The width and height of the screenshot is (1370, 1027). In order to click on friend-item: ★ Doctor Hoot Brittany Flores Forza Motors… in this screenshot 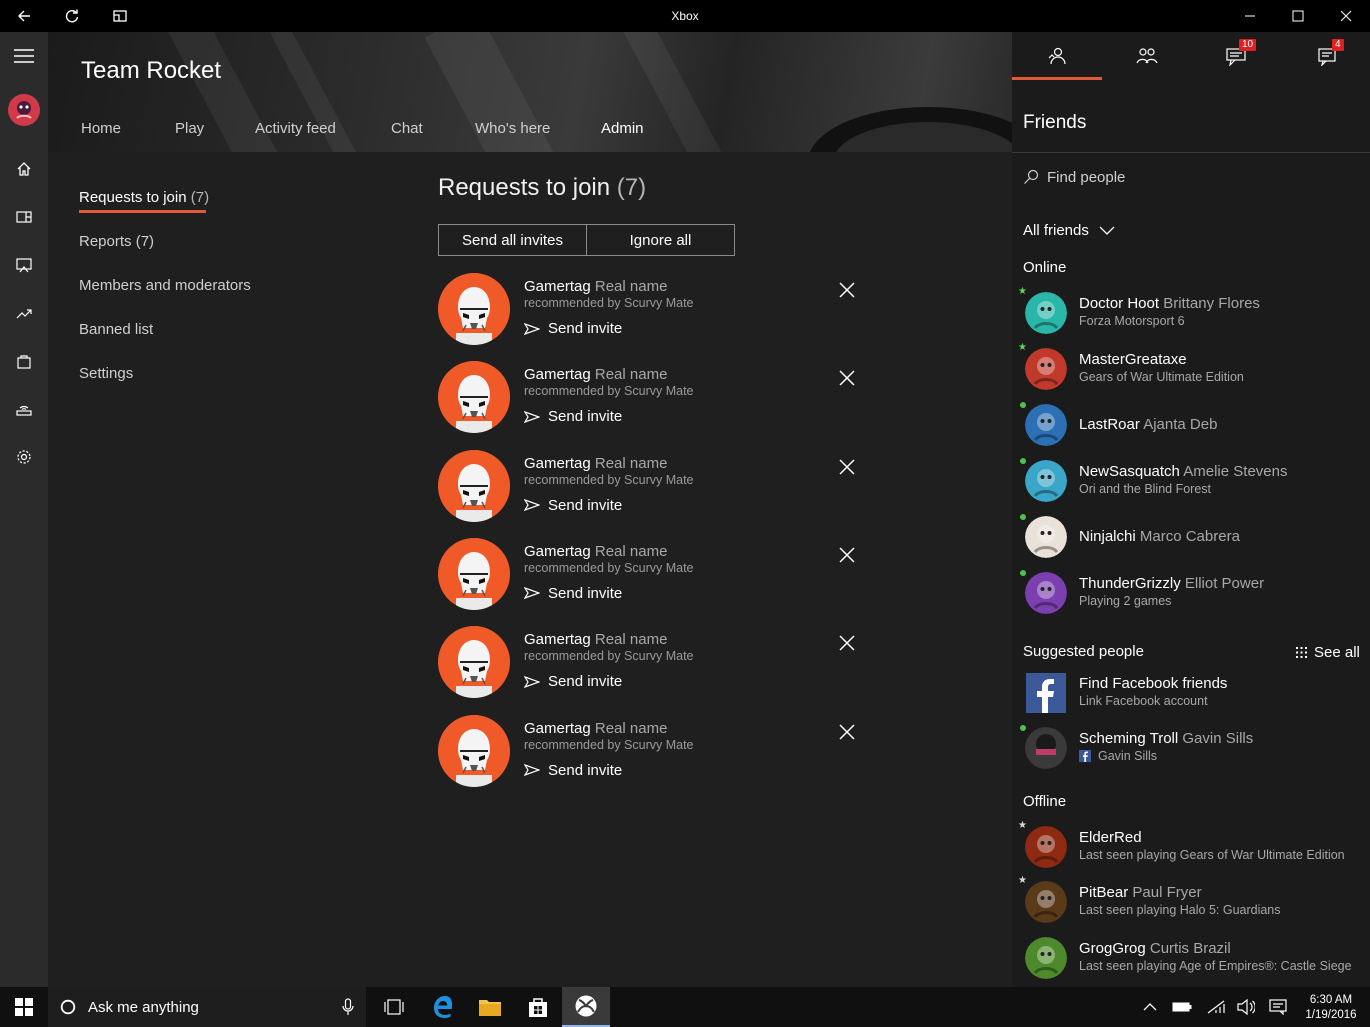, I will do `click(1191, 312)`.